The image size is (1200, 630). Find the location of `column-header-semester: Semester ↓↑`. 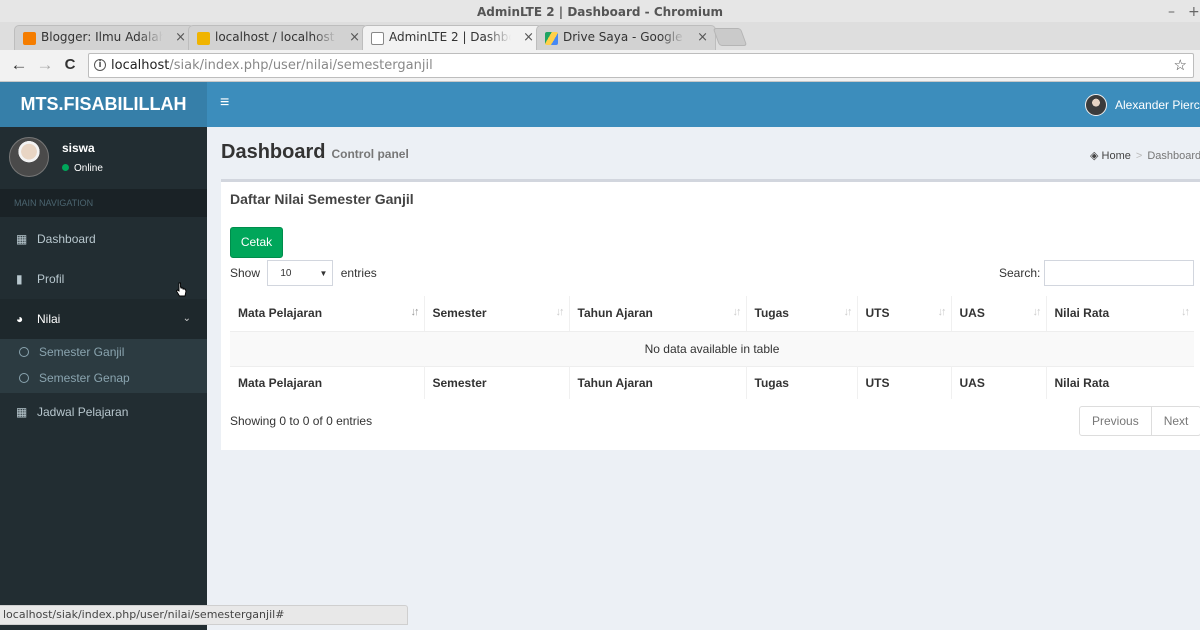

column-header-semester: Semester ↓↑ is located at coordinates (497, 314).